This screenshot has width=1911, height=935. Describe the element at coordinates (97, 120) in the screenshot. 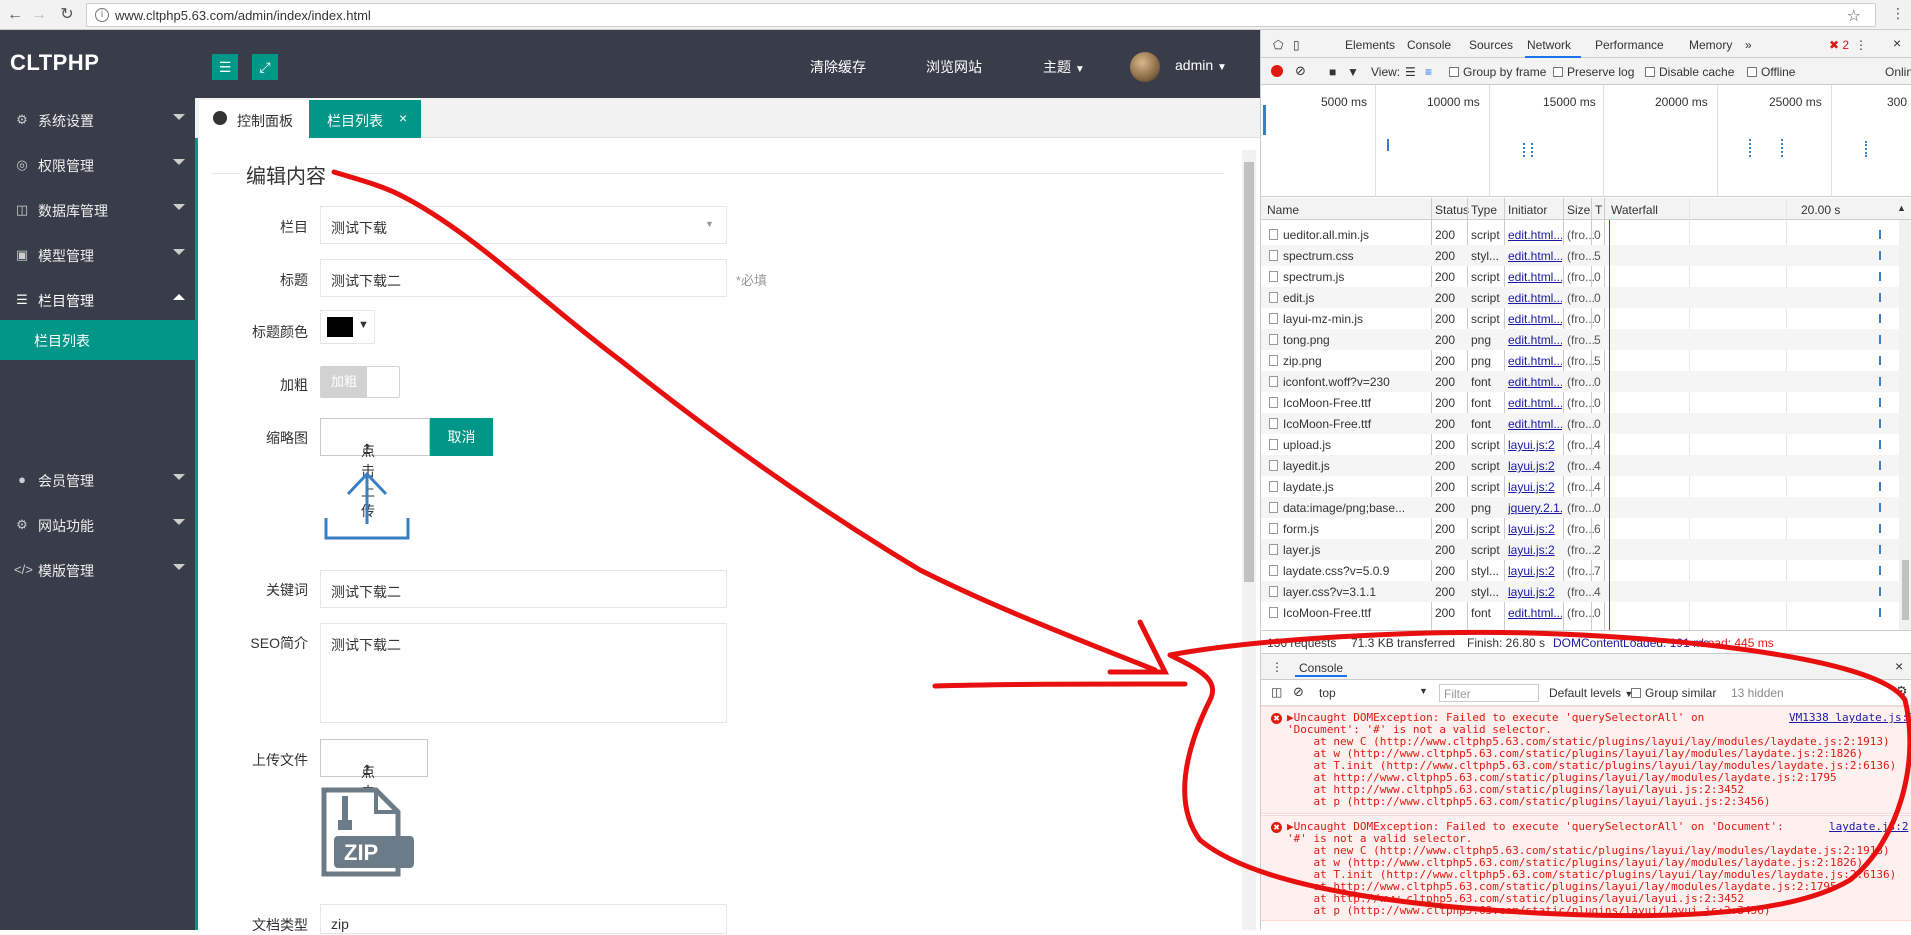

I see `sidebar-item-system: ⚙ 系统设置` at that location.